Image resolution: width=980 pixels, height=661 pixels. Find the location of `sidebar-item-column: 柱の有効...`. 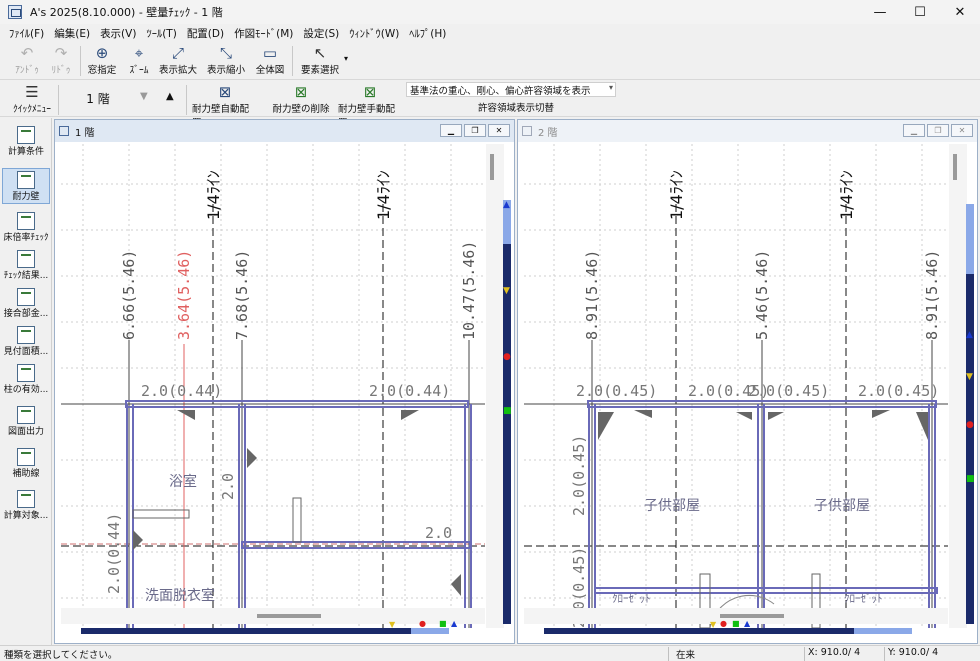

sidebar-item-column: 柱の有効... is located at coordinates (26, 380).